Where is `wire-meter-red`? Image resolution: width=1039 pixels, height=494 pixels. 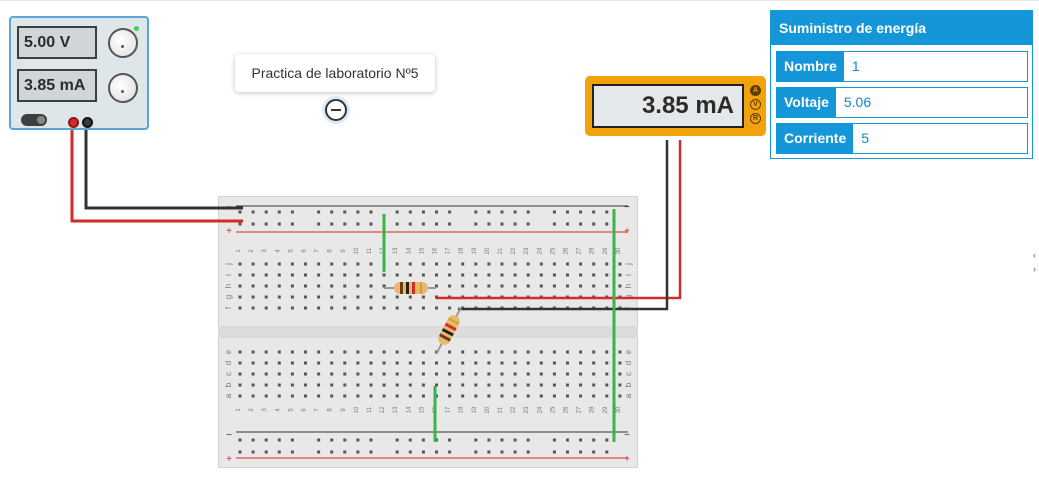
wire-meter-red is located at coordinates (559, 220).